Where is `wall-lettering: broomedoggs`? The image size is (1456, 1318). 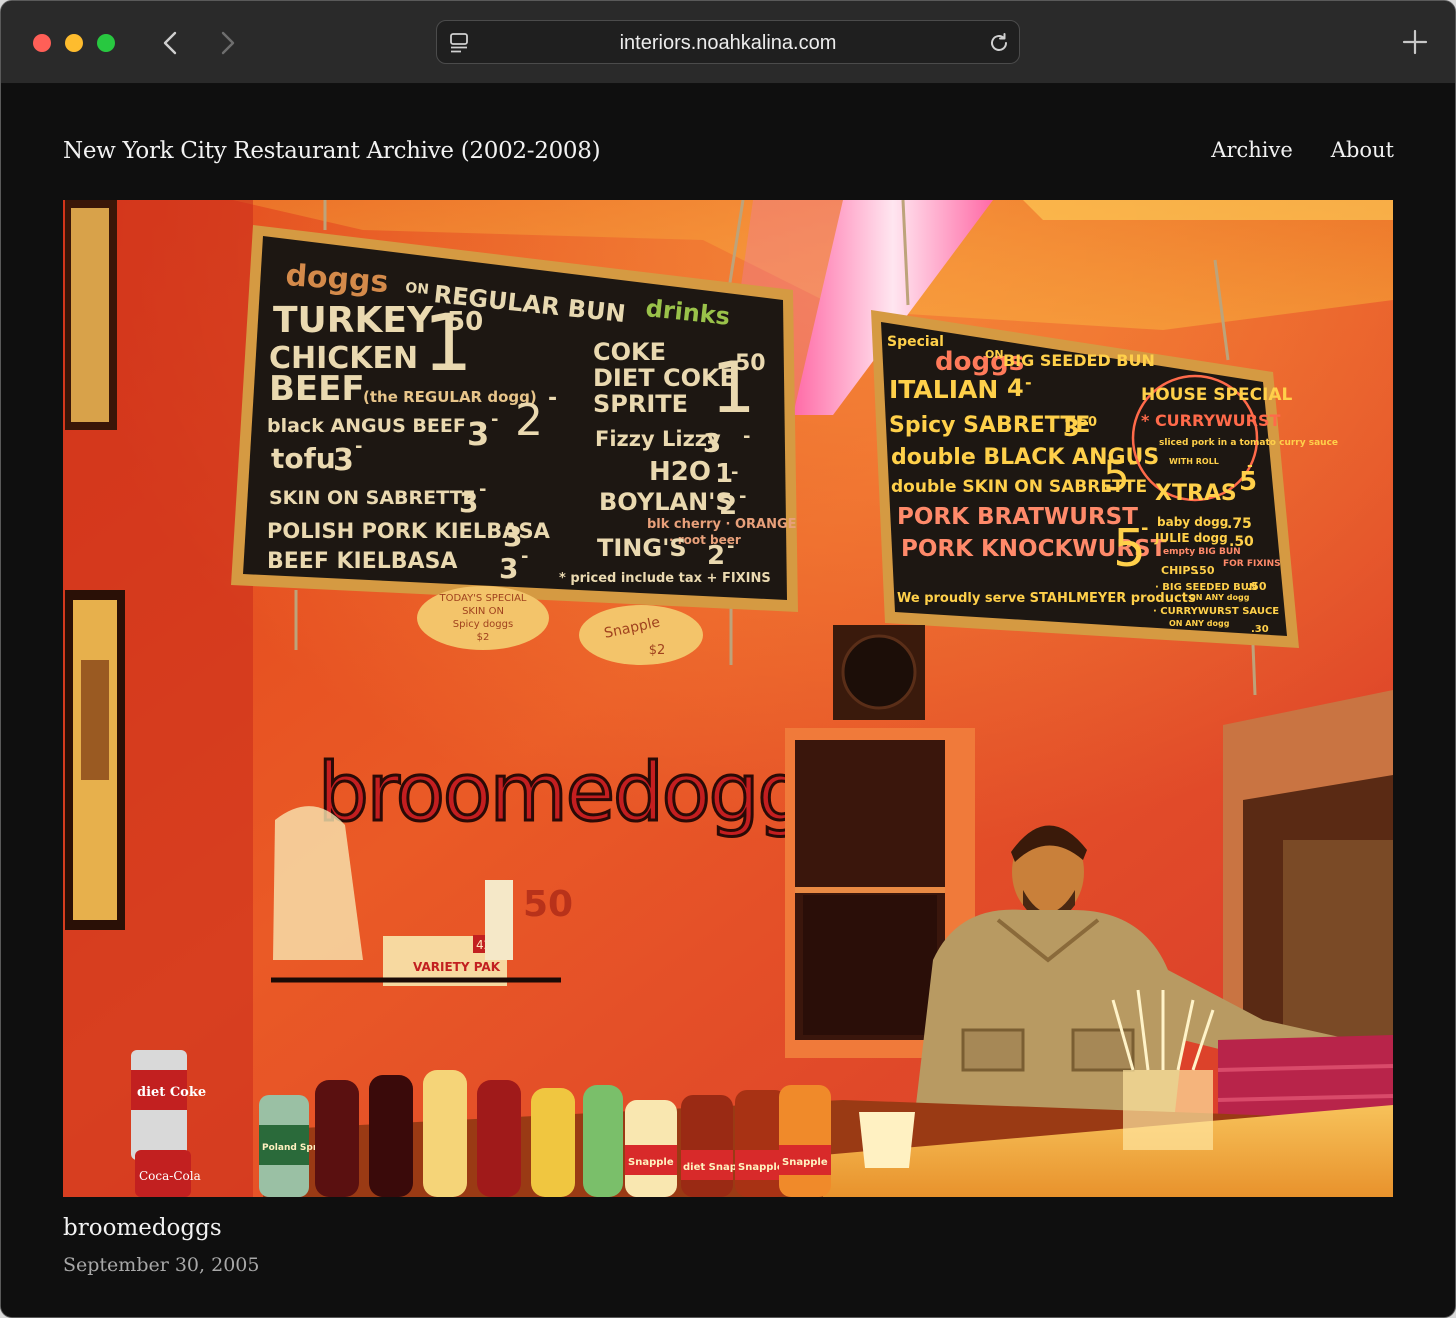
wall-lettering: broomedoggs is located at coordinates (582, 792).